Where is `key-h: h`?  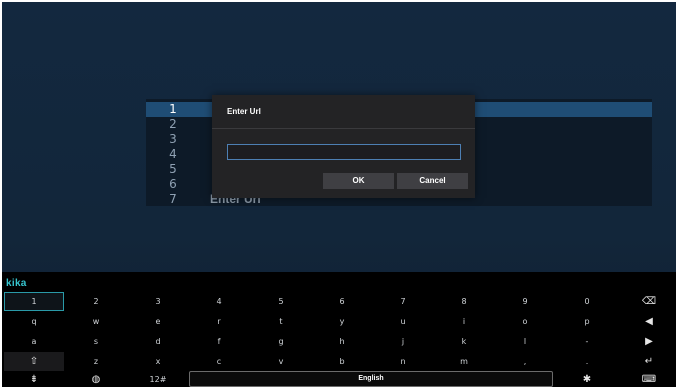 key-h: h is located at coordinates (342, 341).